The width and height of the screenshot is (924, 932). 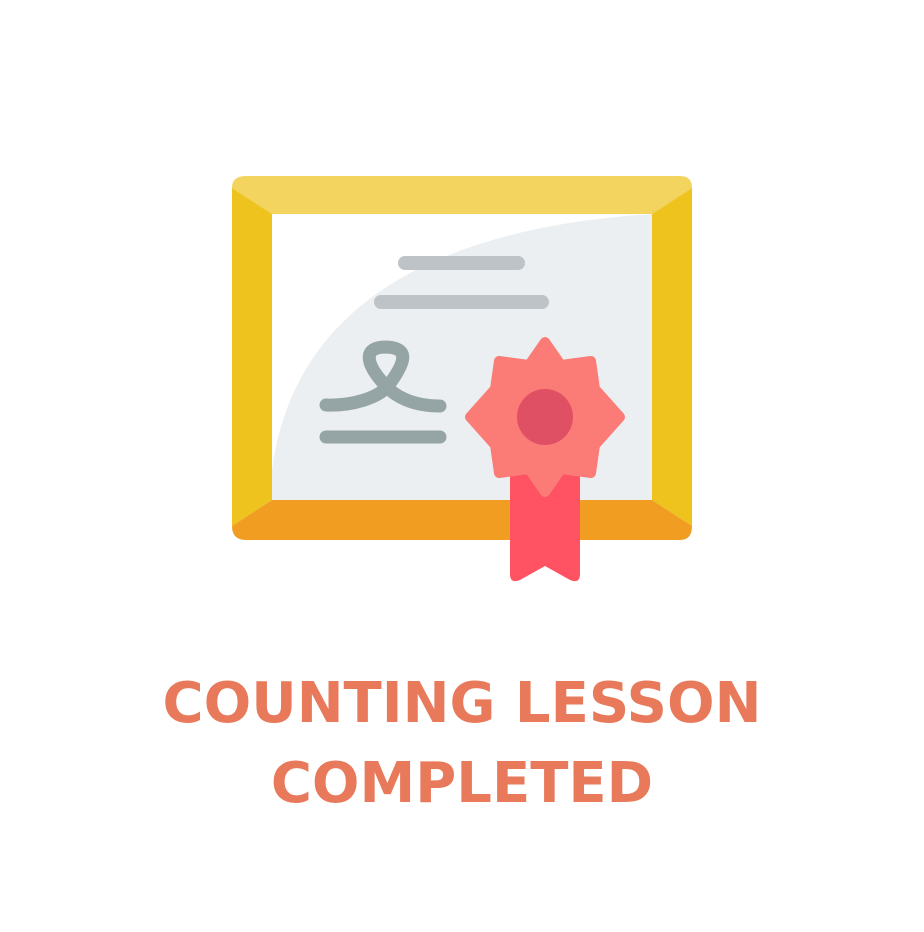 What do you see at coordinates (462, 703) in the screenshot?
I see `completion-title-line-1: COUNTING LESSON` at bounding box center [462, 703].